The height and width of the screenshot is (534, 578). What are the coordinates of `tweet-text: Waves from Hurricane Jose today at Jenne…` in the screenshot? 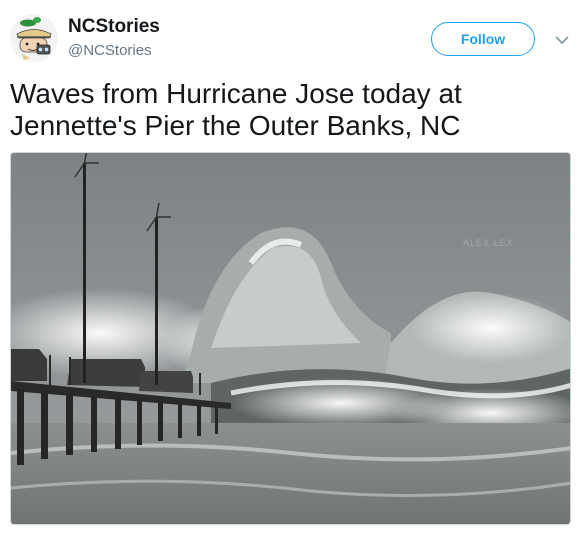 It's located at (236, 109).